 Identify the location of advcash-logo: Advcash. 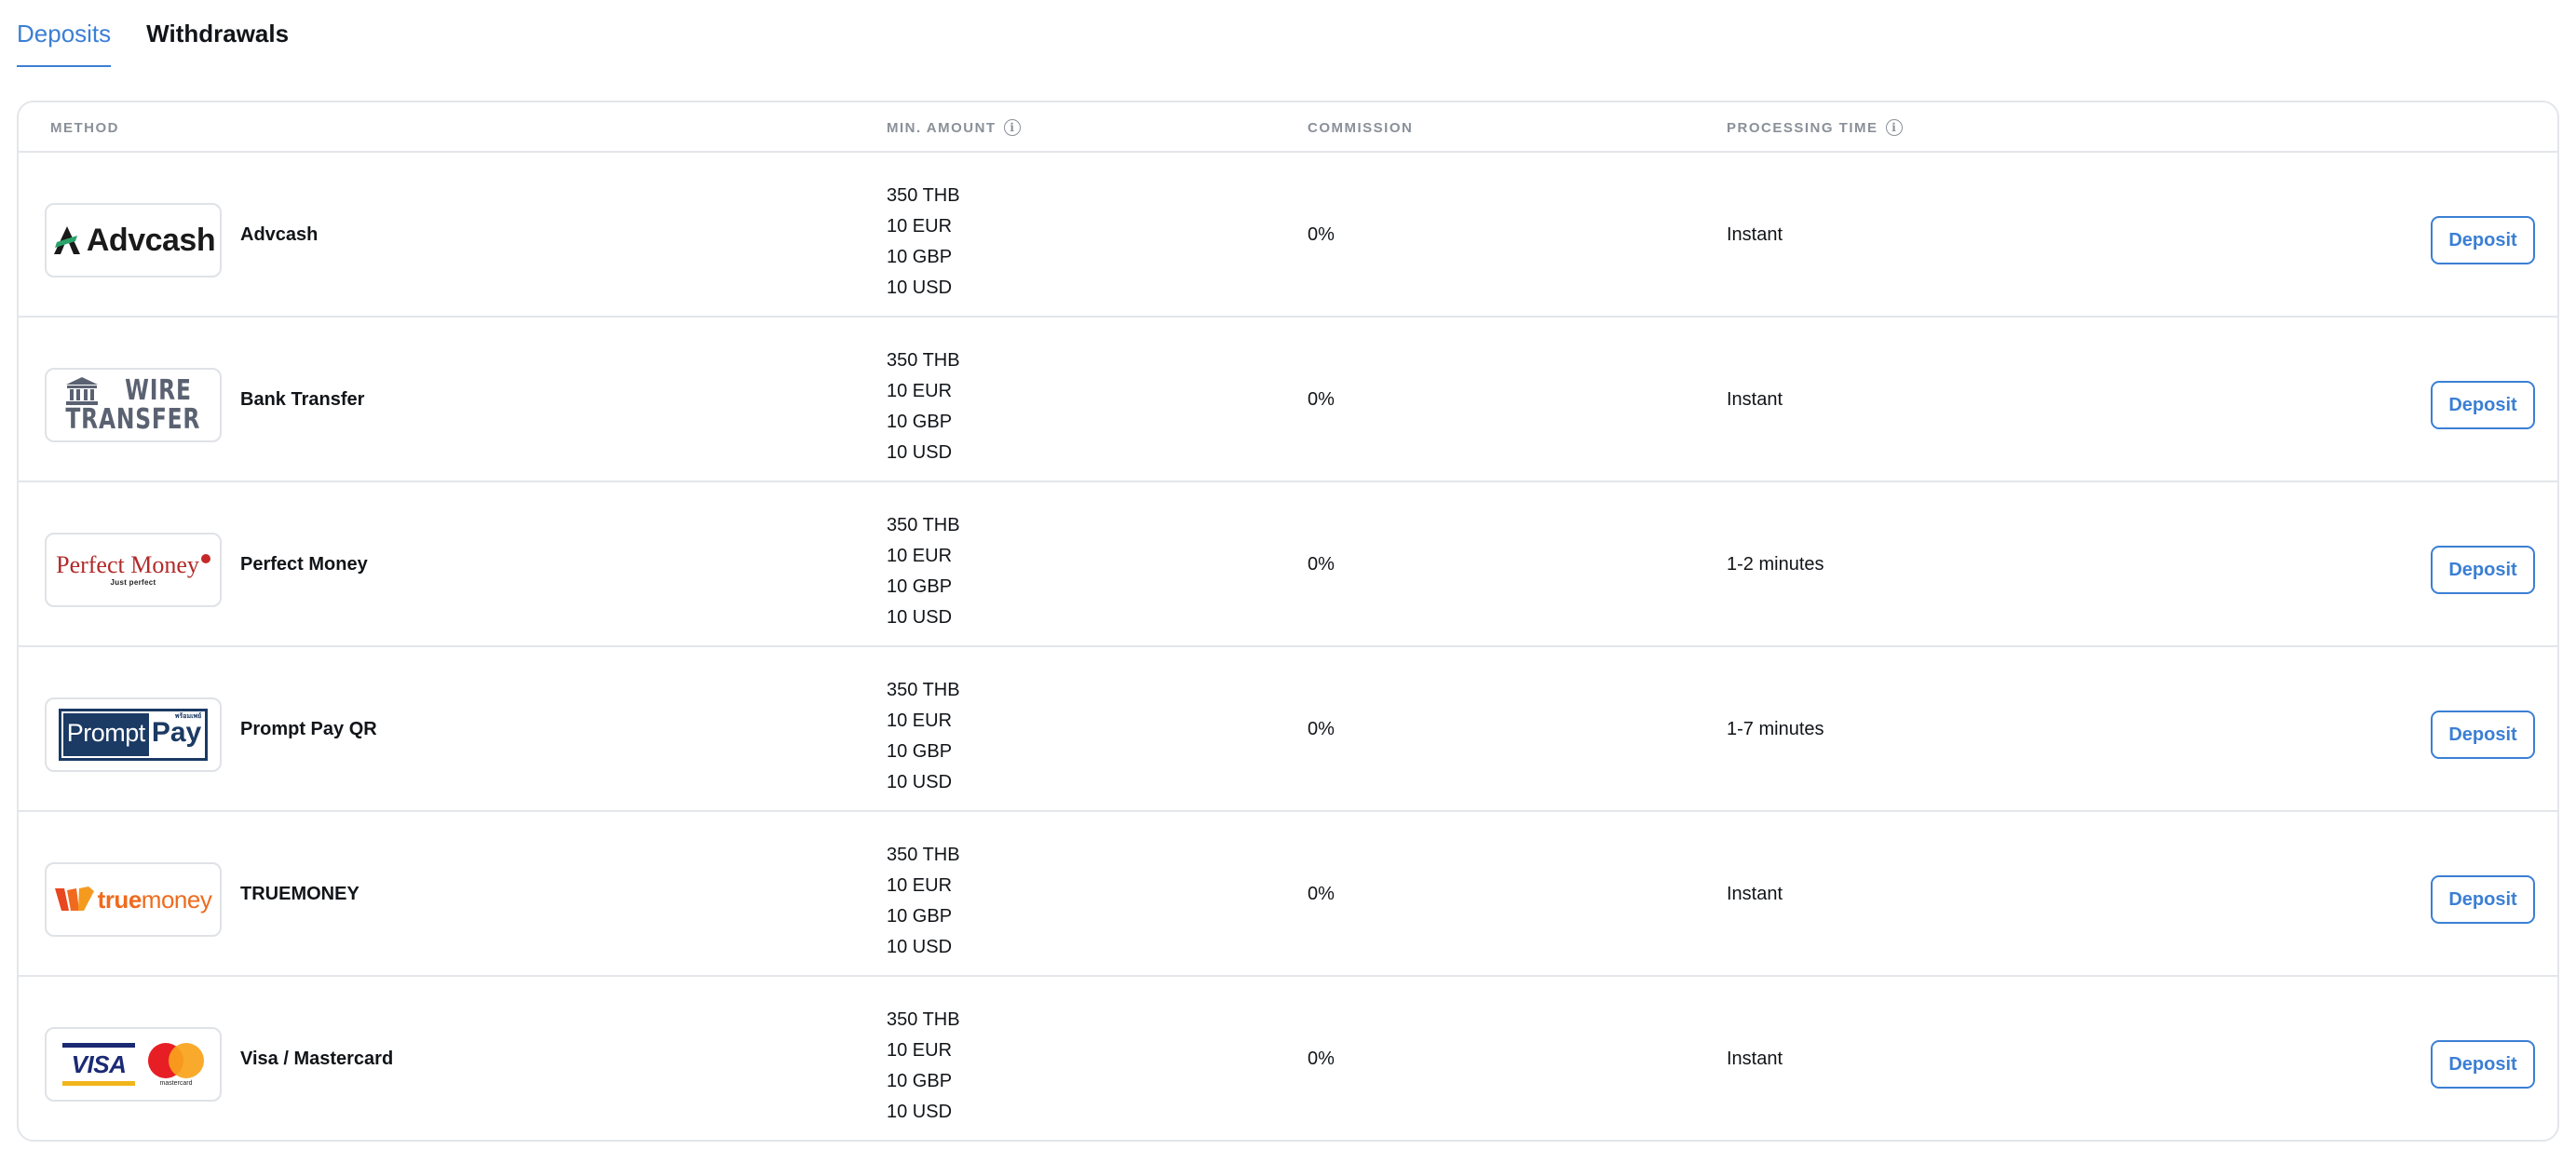
(133, 240).